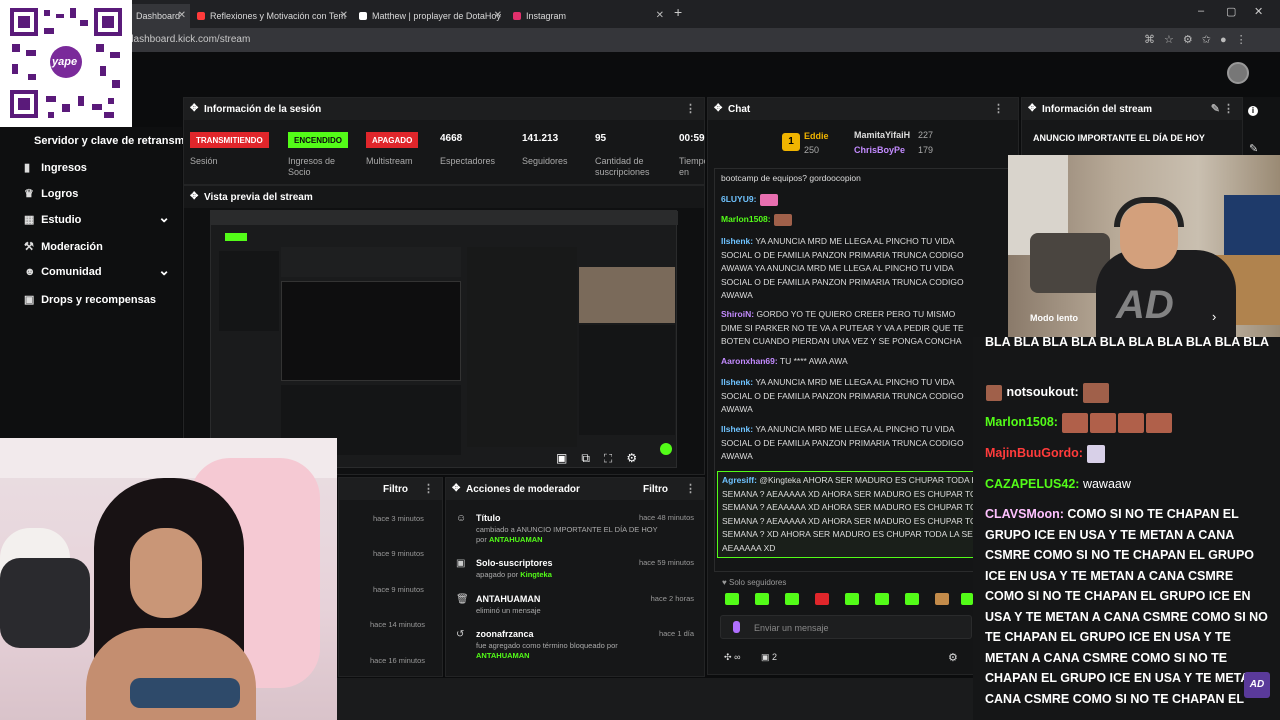 The image size is (1280, 720). I want to click on viewer-count: 2, so click(775, 657).